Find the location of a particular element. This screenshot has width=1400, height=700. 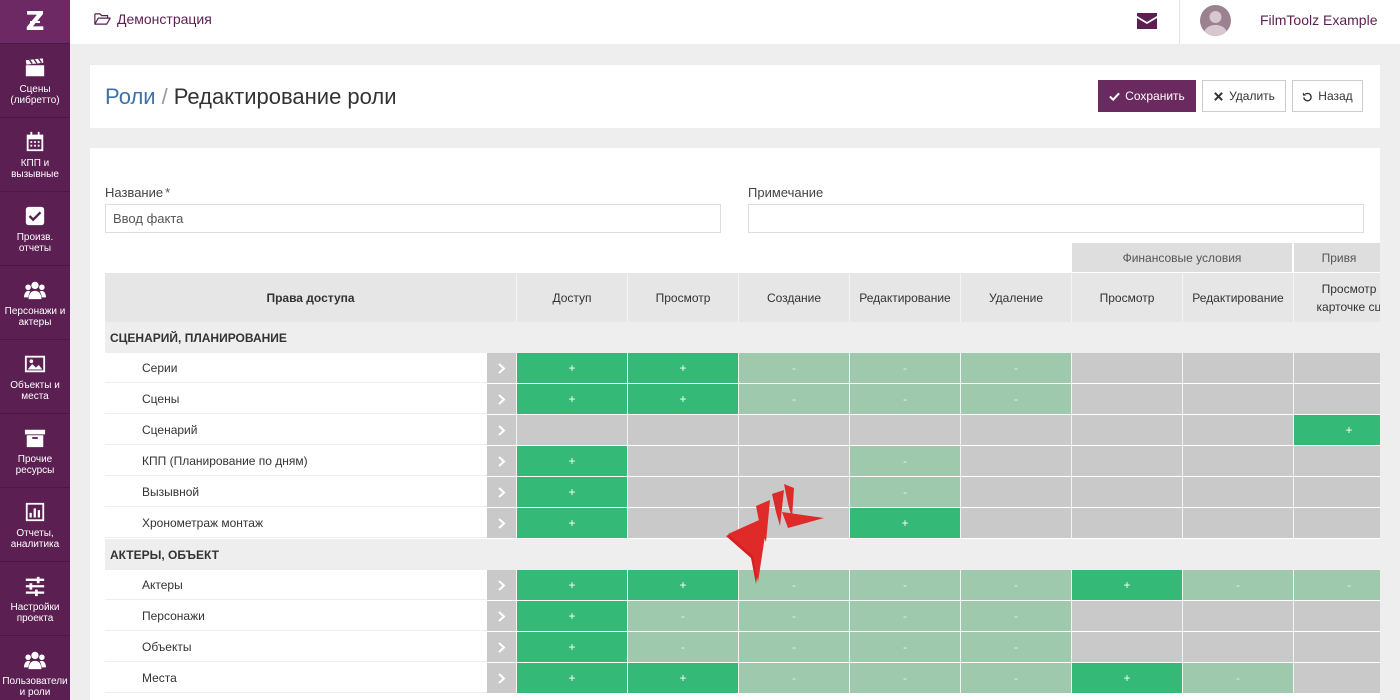

roles-link: Роли is located at coordinates (130, 96).